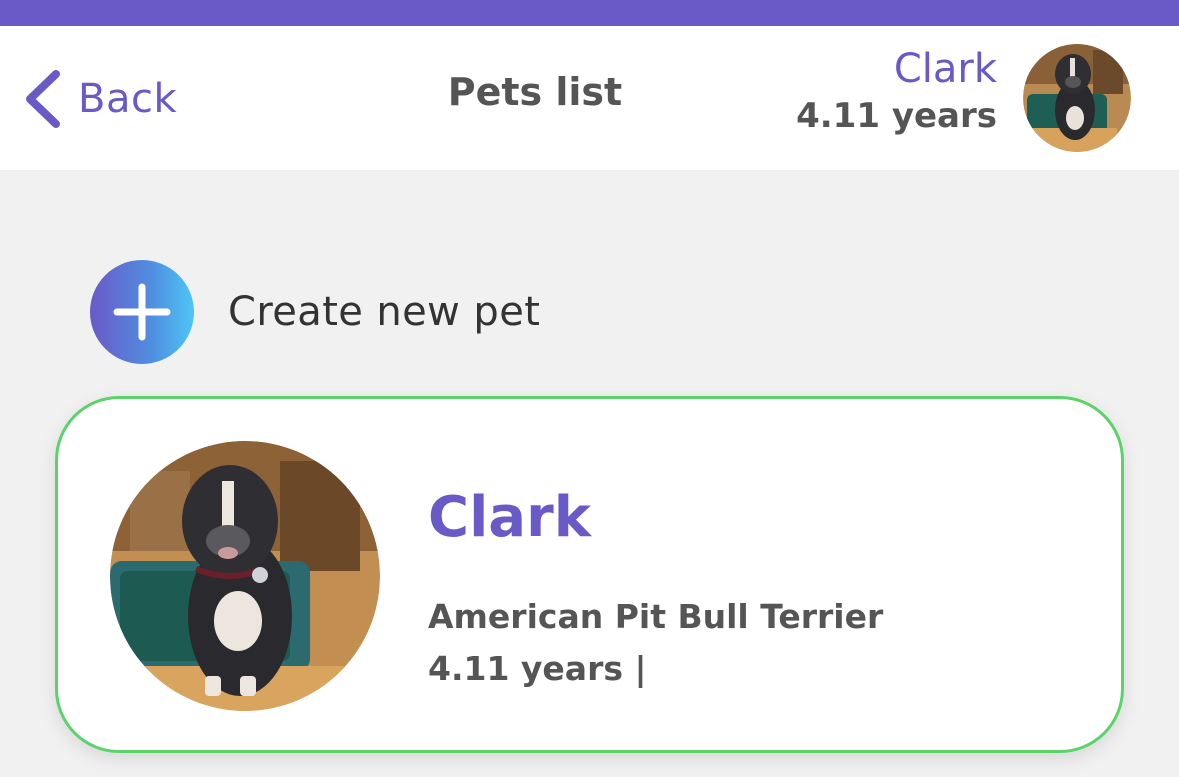  I want to click on create-pet-label: Create new pet, so click(384, 312).